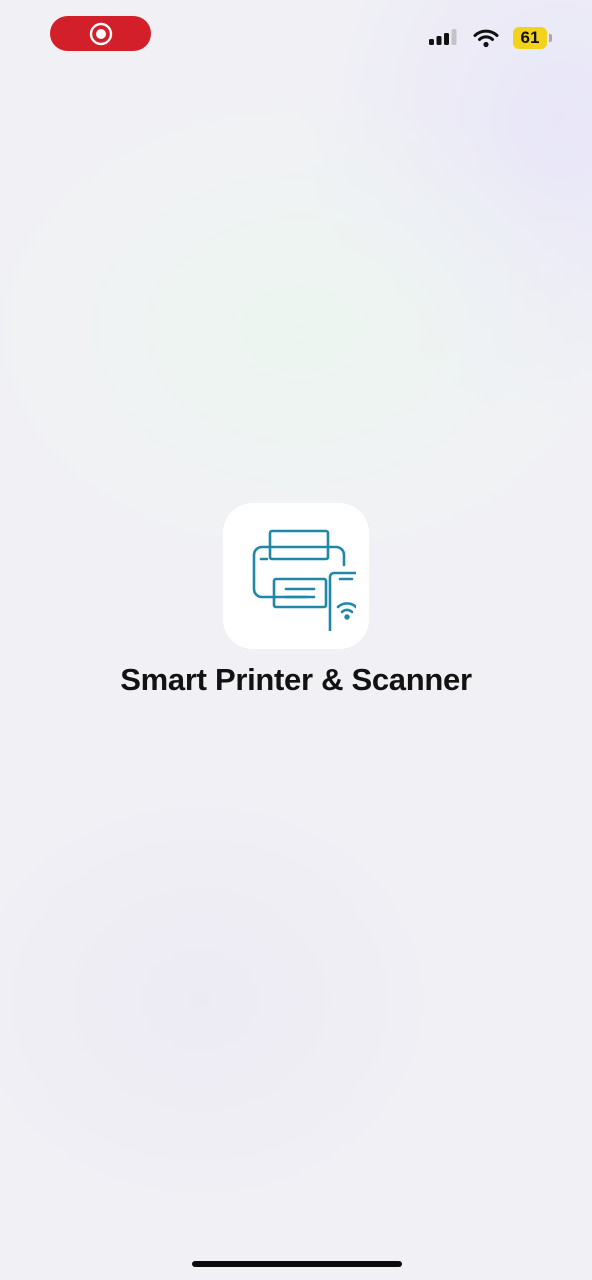  I want to click on status-icons: 61, so click(490, 38).